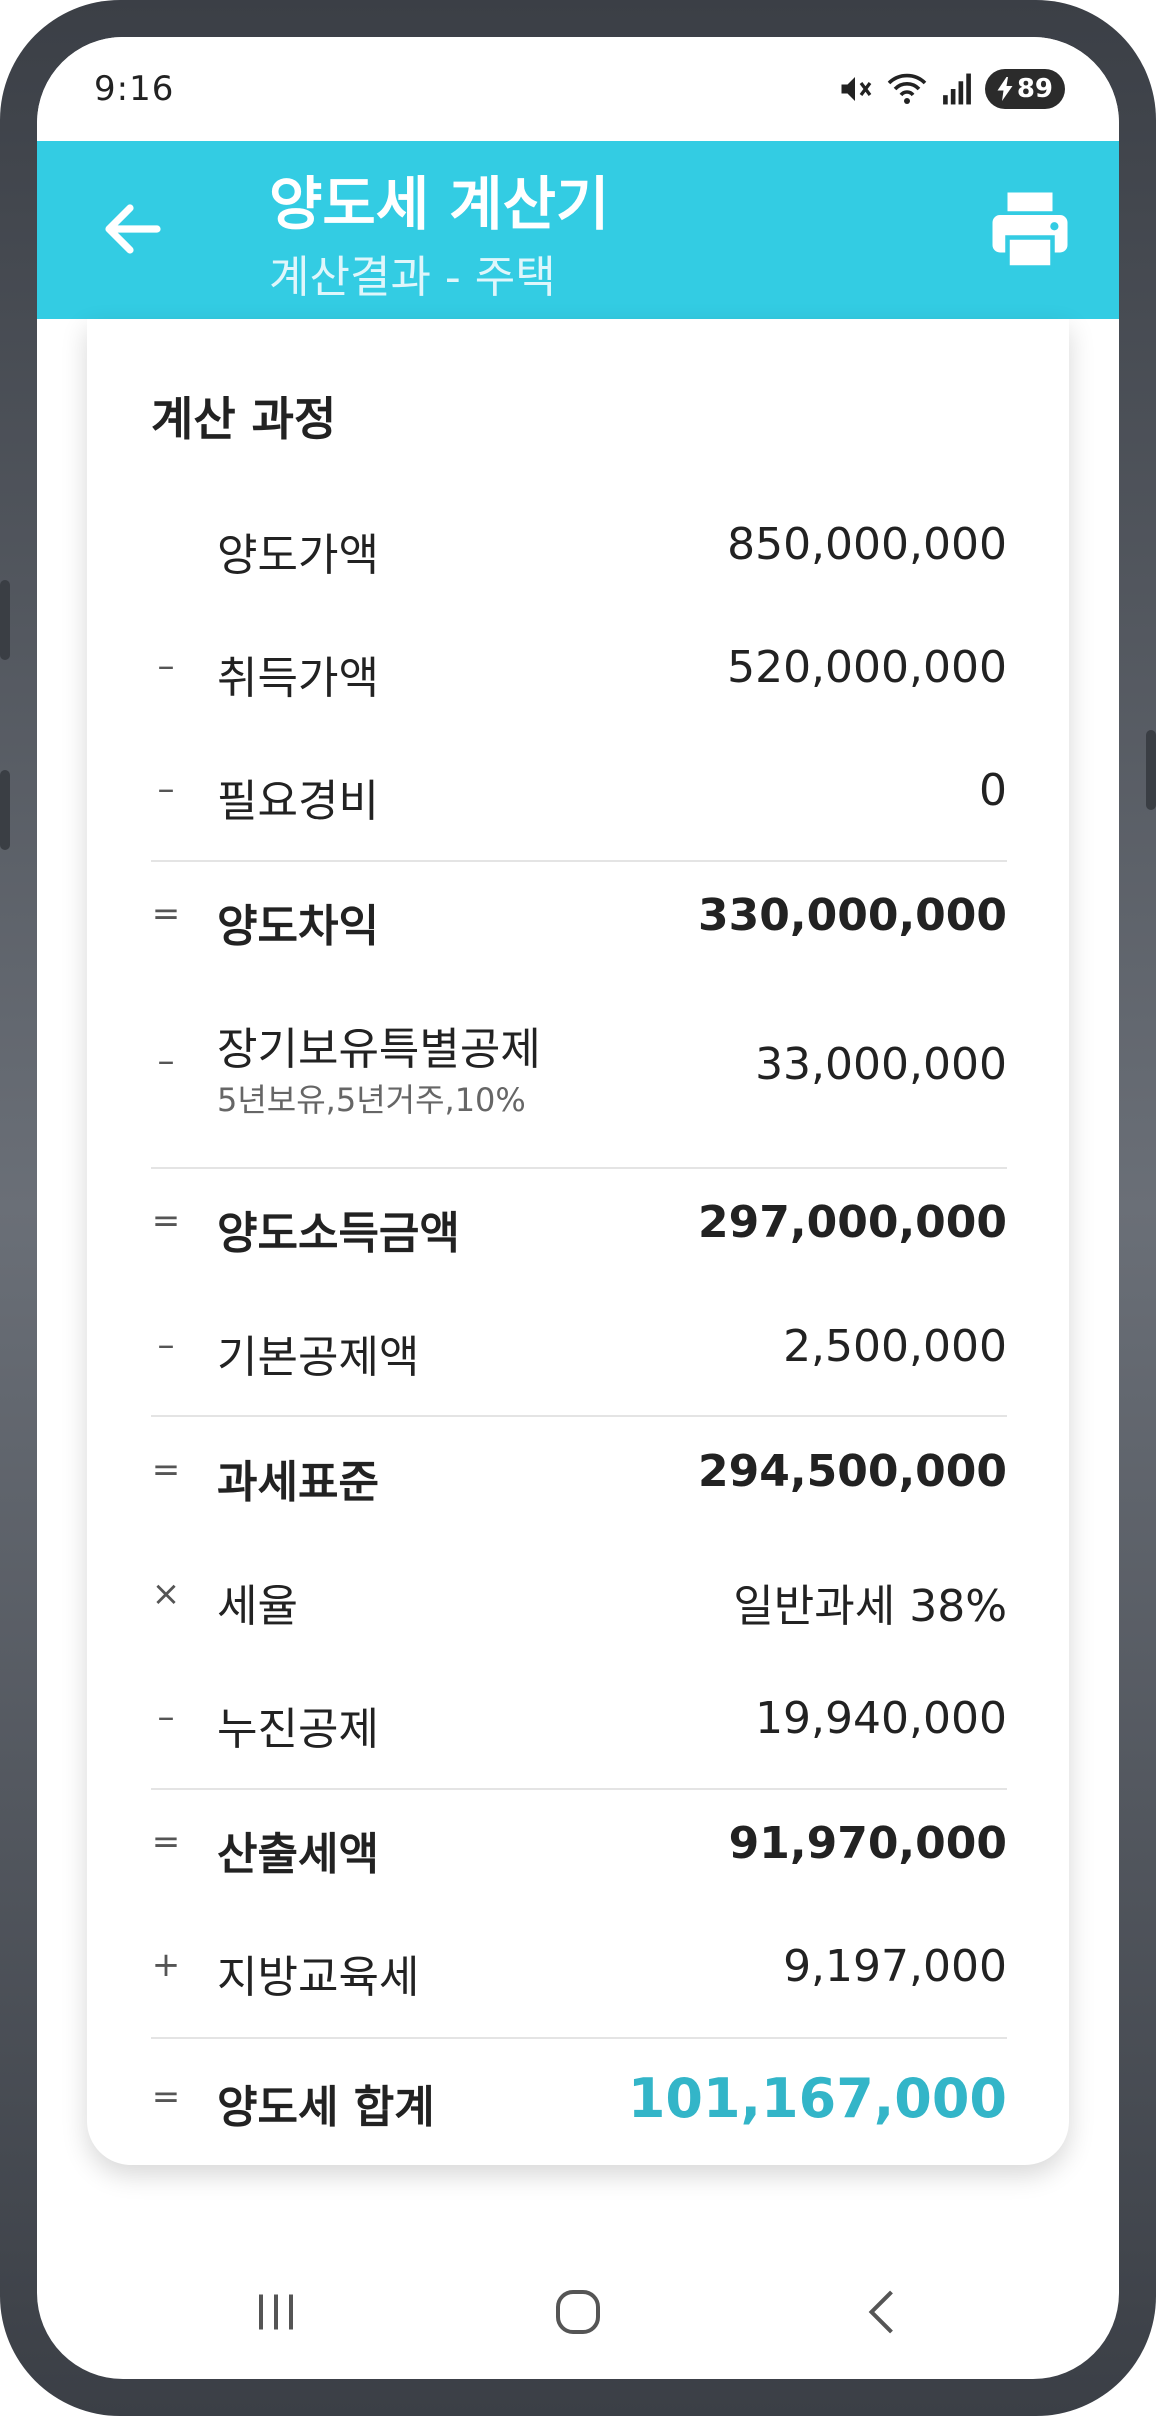 This screenshot has height=2416, width=1156. I want to click on row-necessary-expenses: – 필요경비 0, so click(579, 796).